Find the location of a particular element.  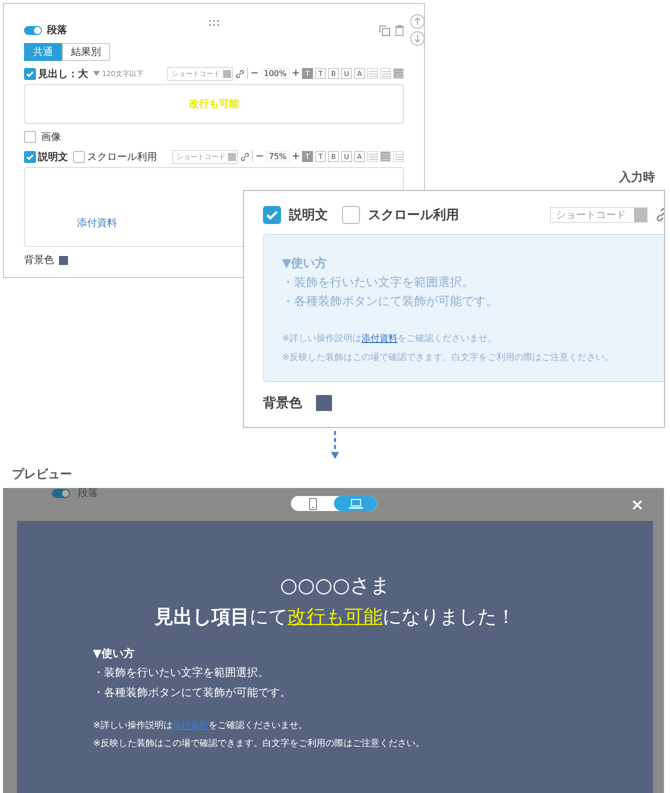

device-toggle is located at coordinates (355, 503).